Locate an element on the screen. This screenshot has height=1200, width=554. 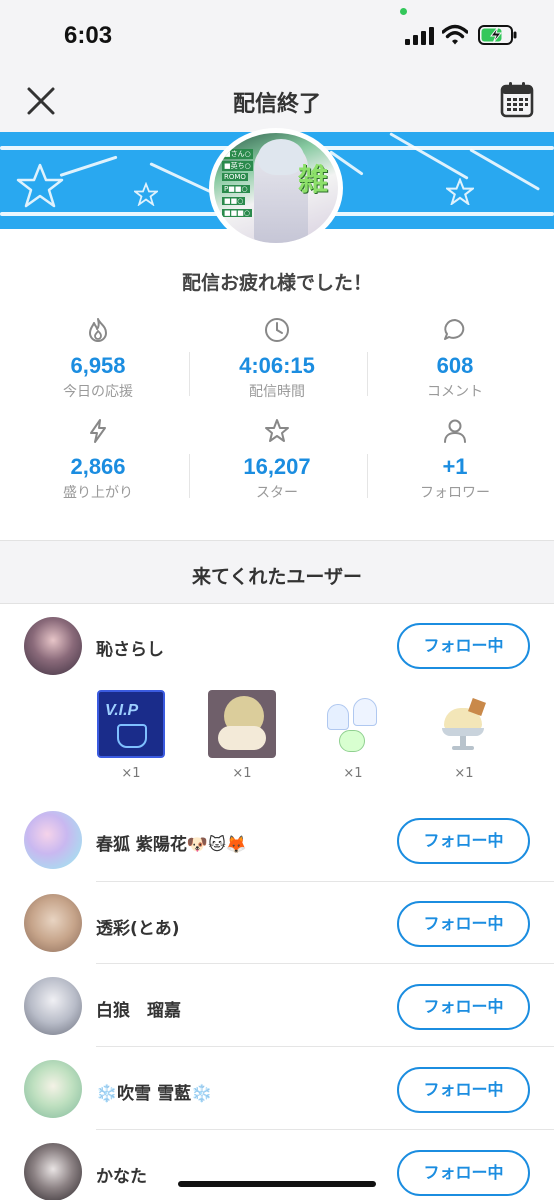
gift-item: V.I.P ×1 is located at coordinates (131, 735).